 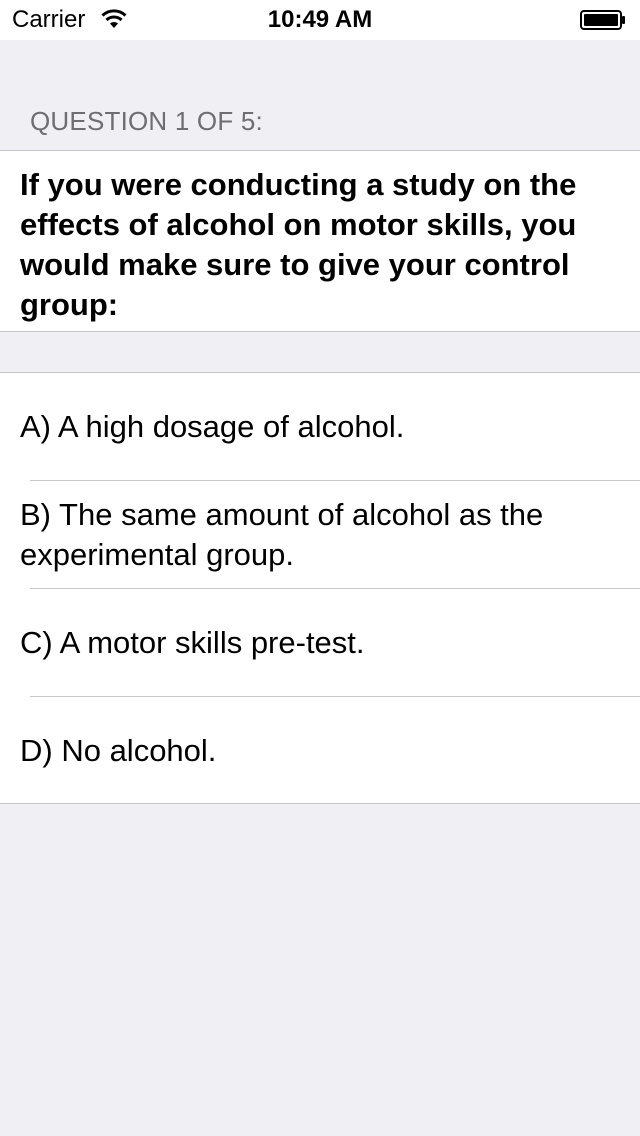 What do you see at coordinates (212, 426) in the screenshot?
I see `answer-label: A) A high dosage of alcohol.` at bounding box center [212, 426].